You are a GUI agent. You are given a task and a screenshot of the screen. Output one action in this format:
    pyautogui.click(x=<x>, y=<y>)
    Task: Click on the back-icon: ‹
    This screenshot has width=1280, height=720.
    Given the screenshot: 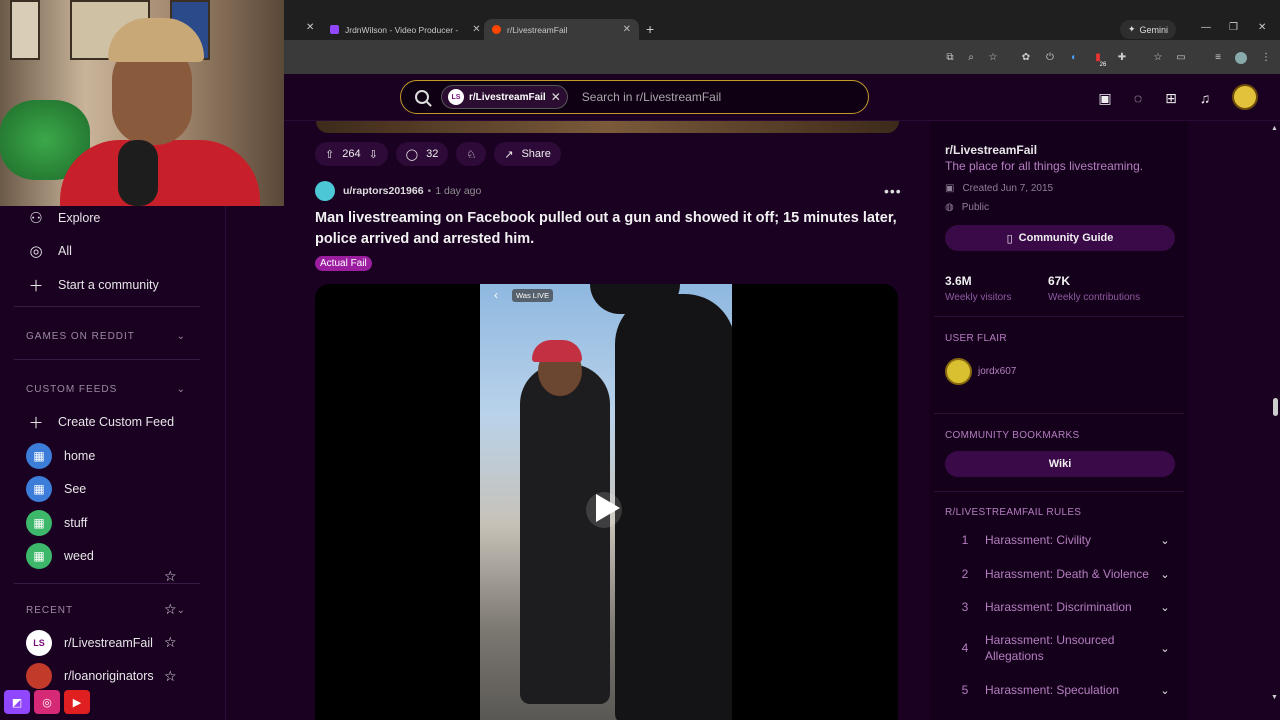 What is the action you would take?
    pyautogui.click(x=496, y=295)
    